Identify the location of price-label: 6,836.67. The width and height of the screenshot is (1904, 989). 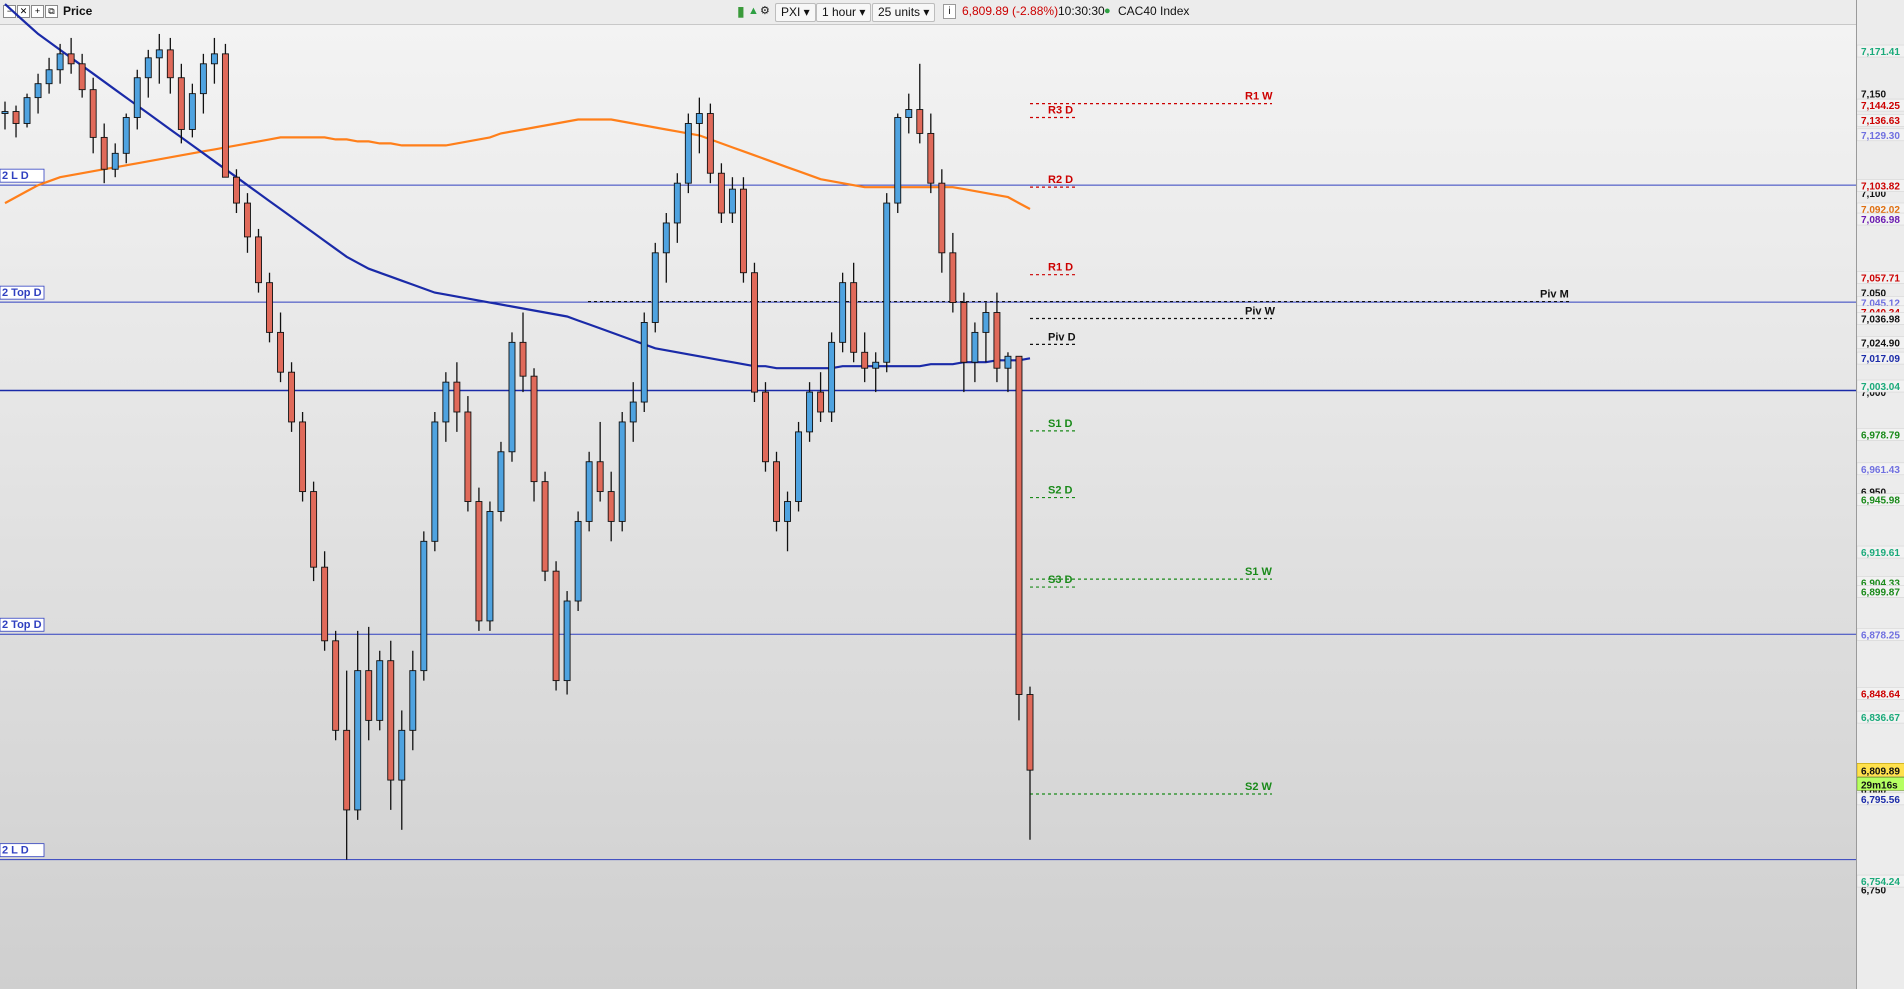
(1880, 718).